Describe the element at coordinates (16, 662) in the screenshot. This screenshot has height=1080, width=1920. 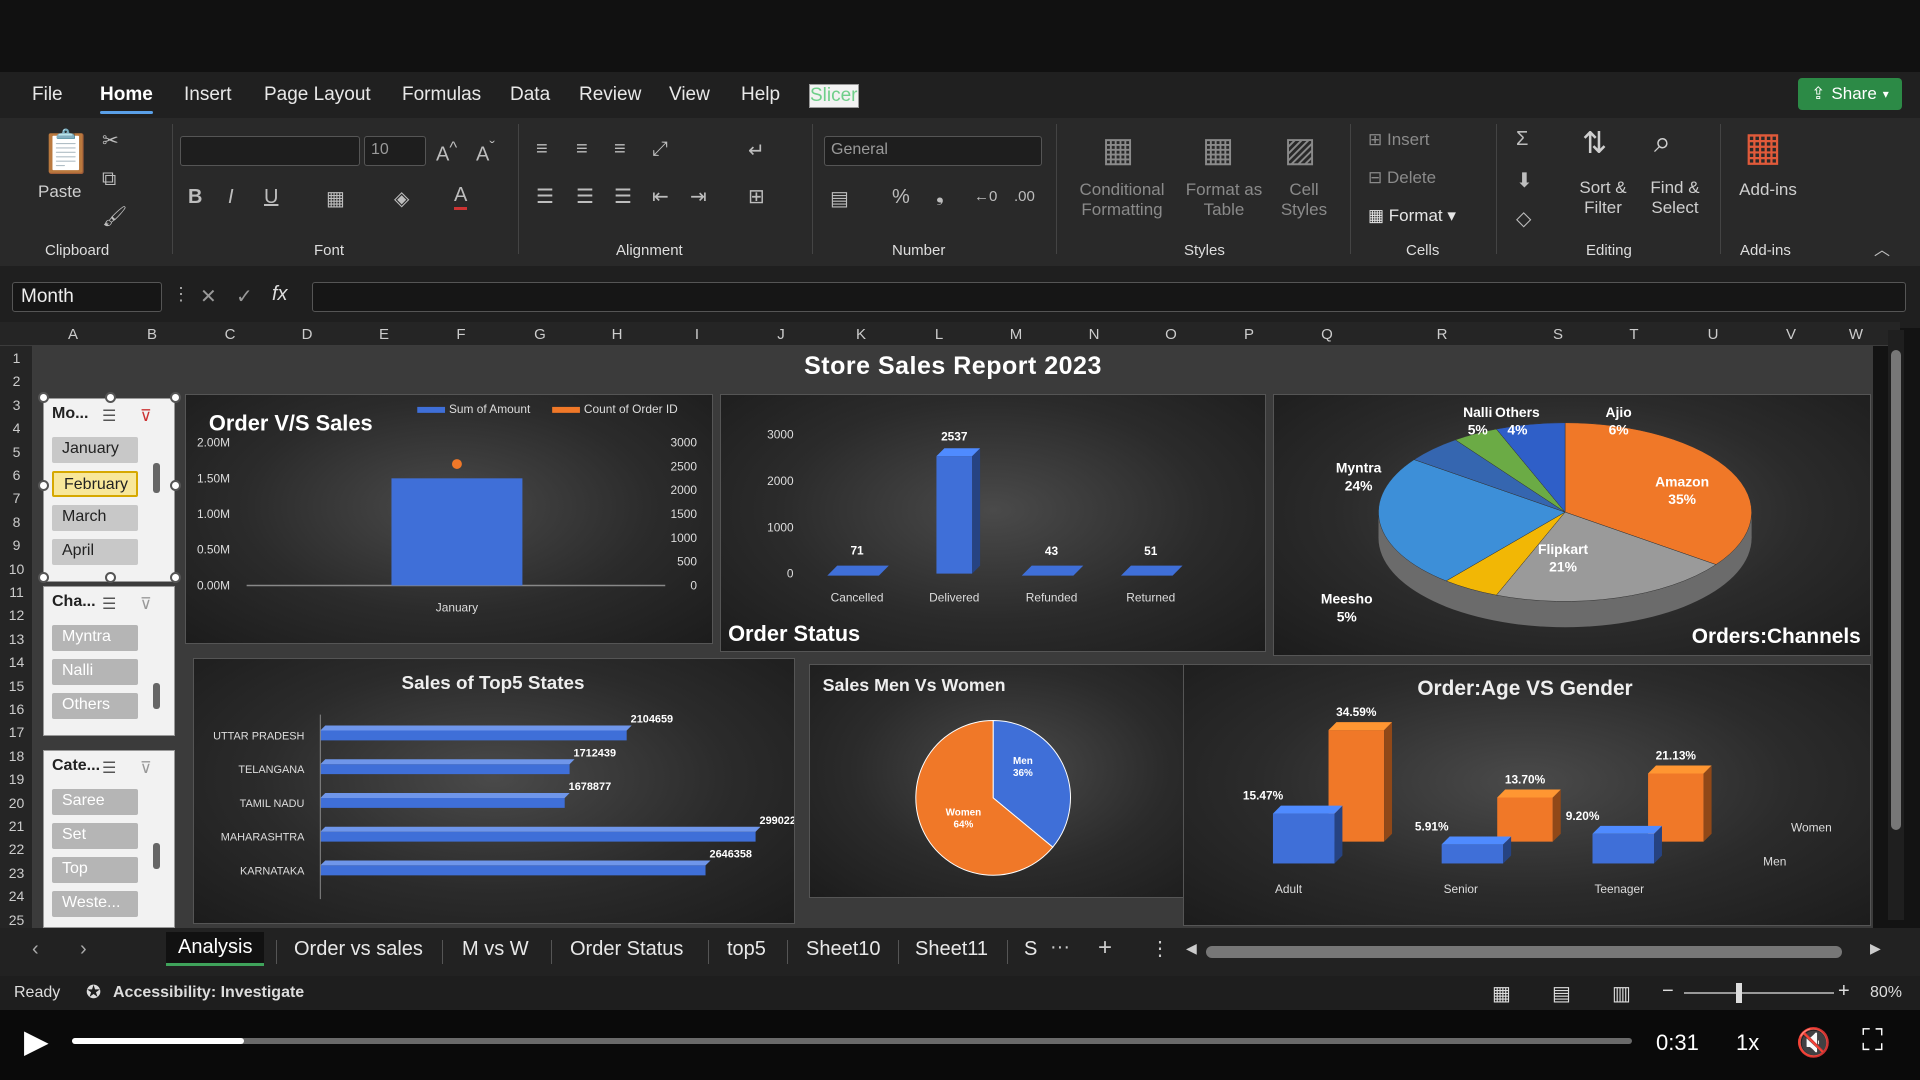
I see `row-header: 14` at that location.